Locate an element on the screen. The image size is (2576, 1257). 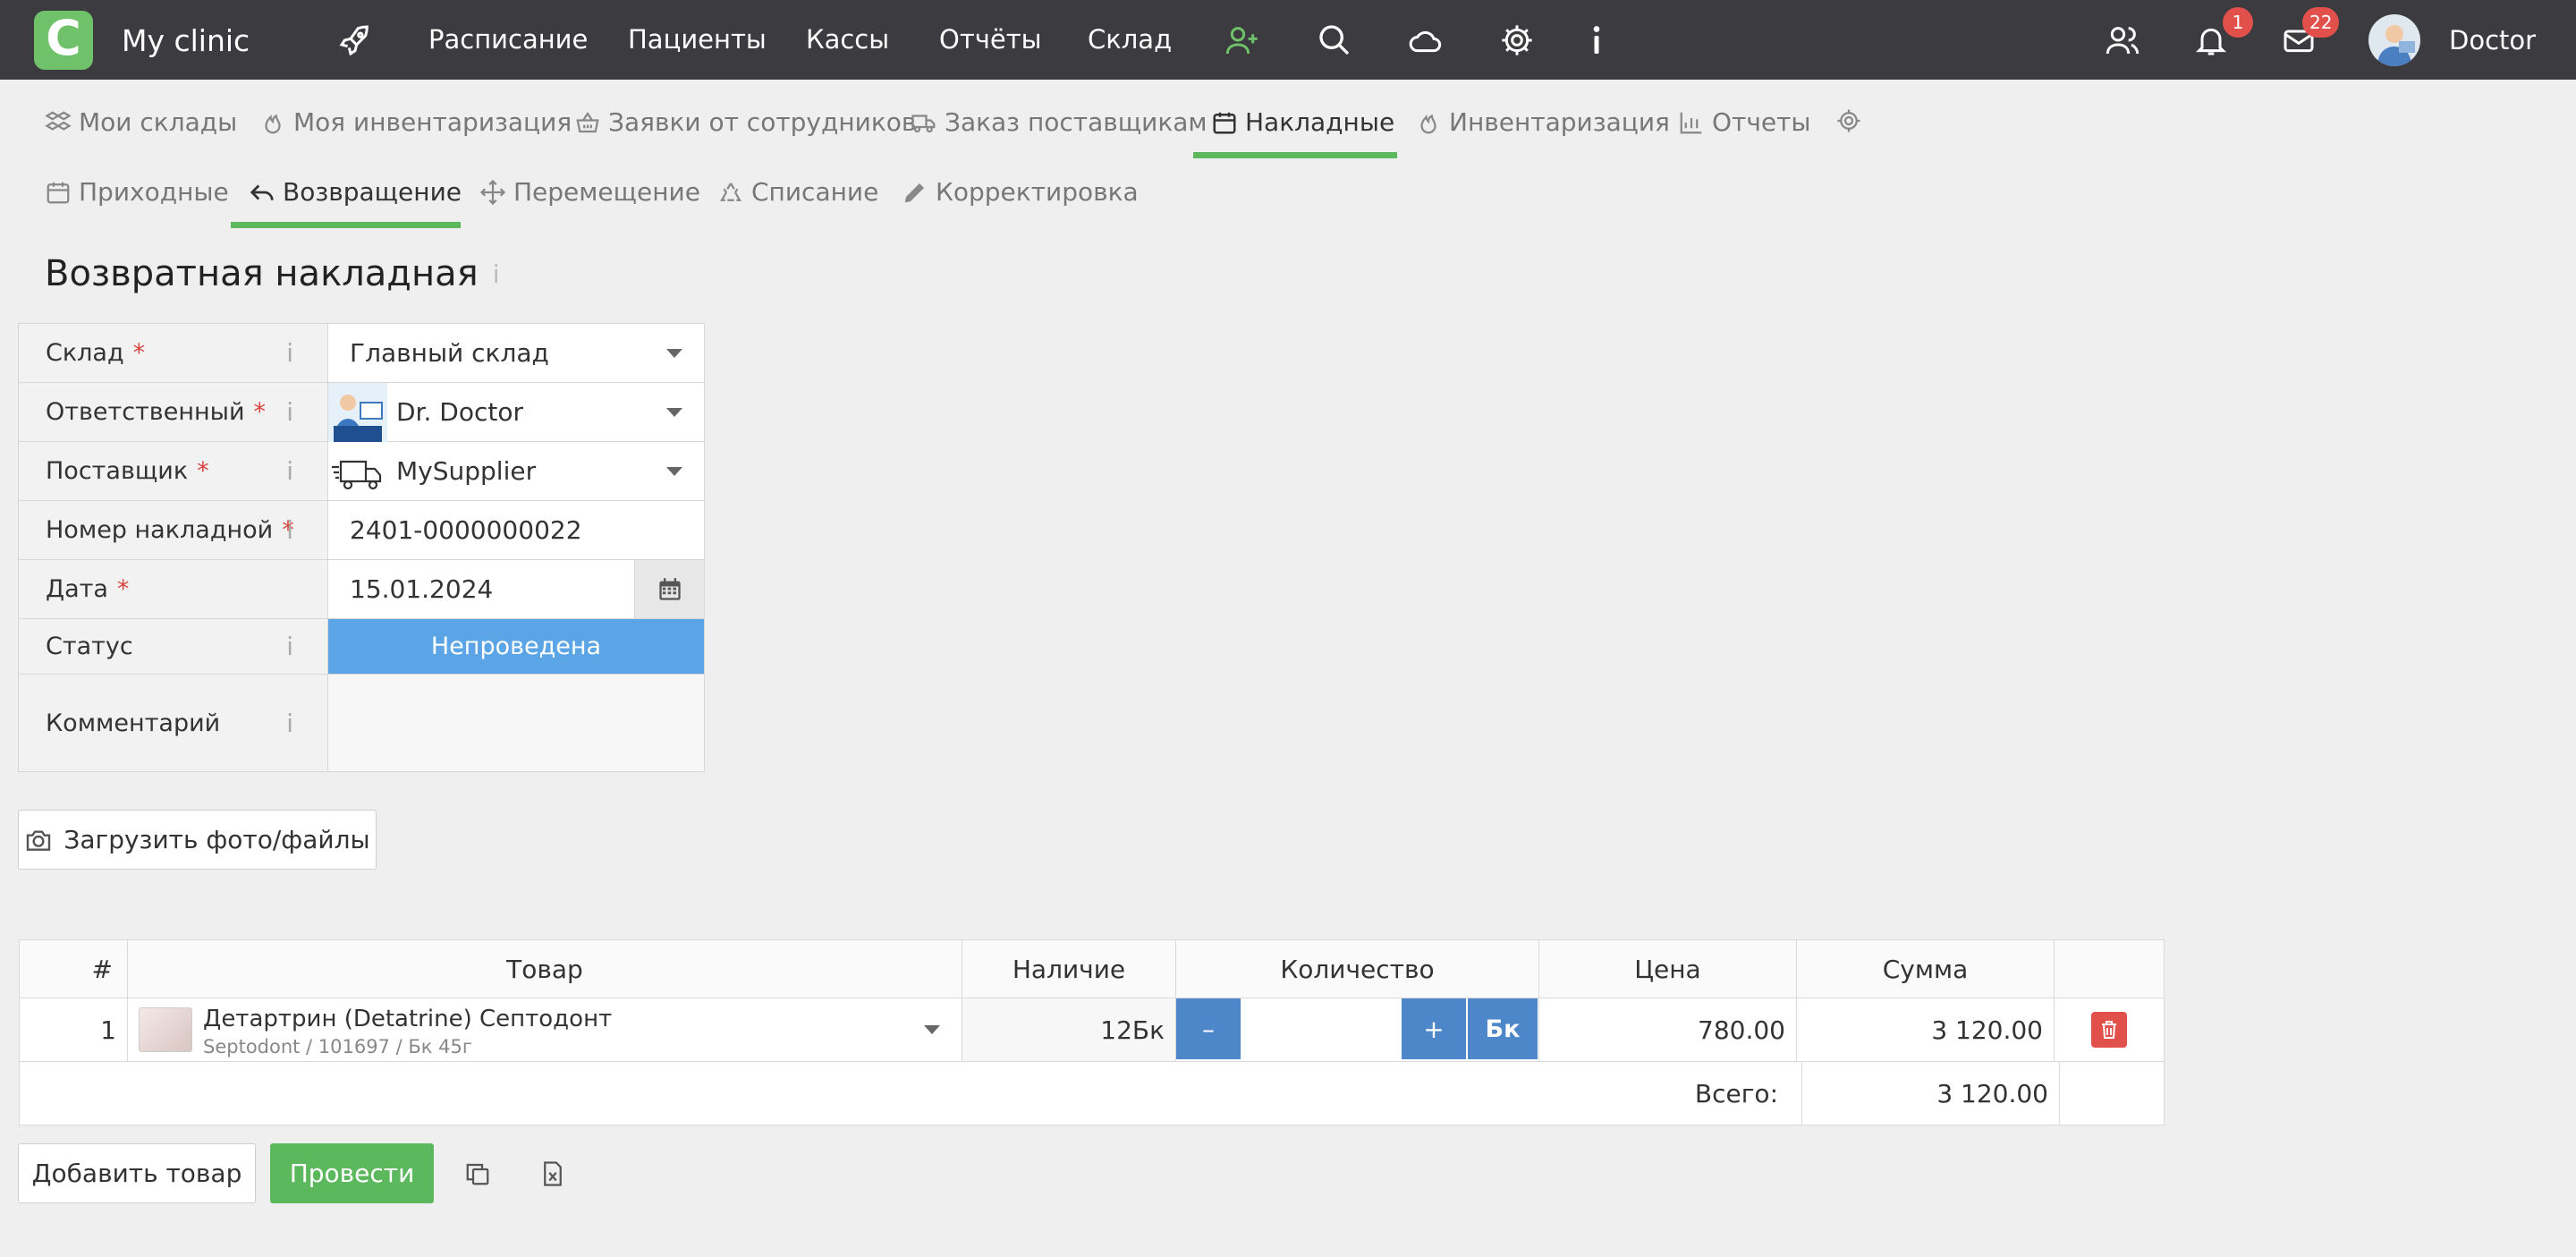
upload-files-button: Загрузить фото/файлы is located at coordinates (197, 840).